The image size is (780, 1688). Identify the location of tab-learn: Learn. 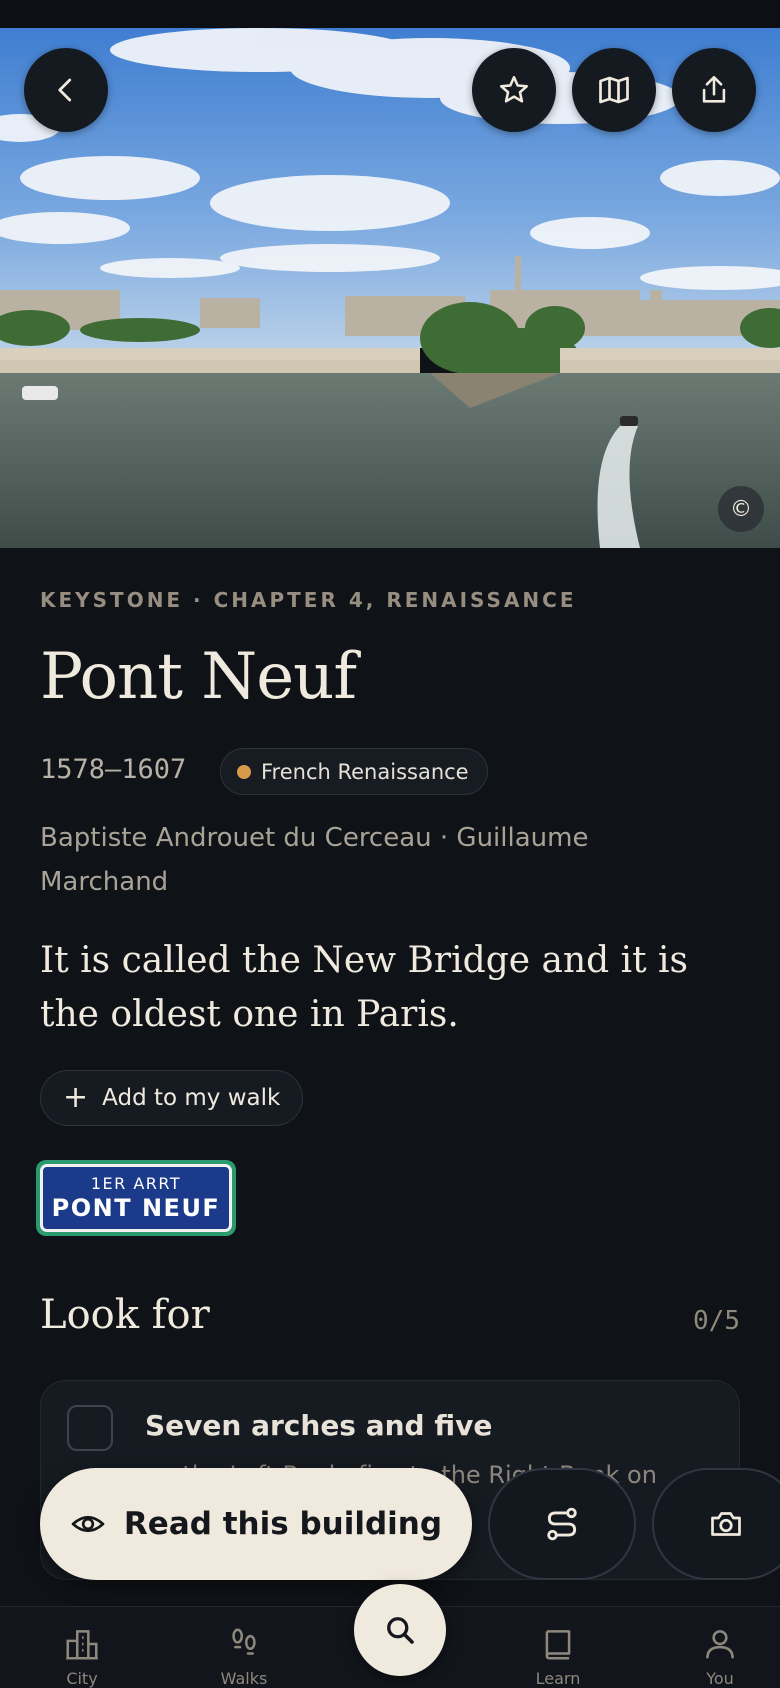
(558, 1656).